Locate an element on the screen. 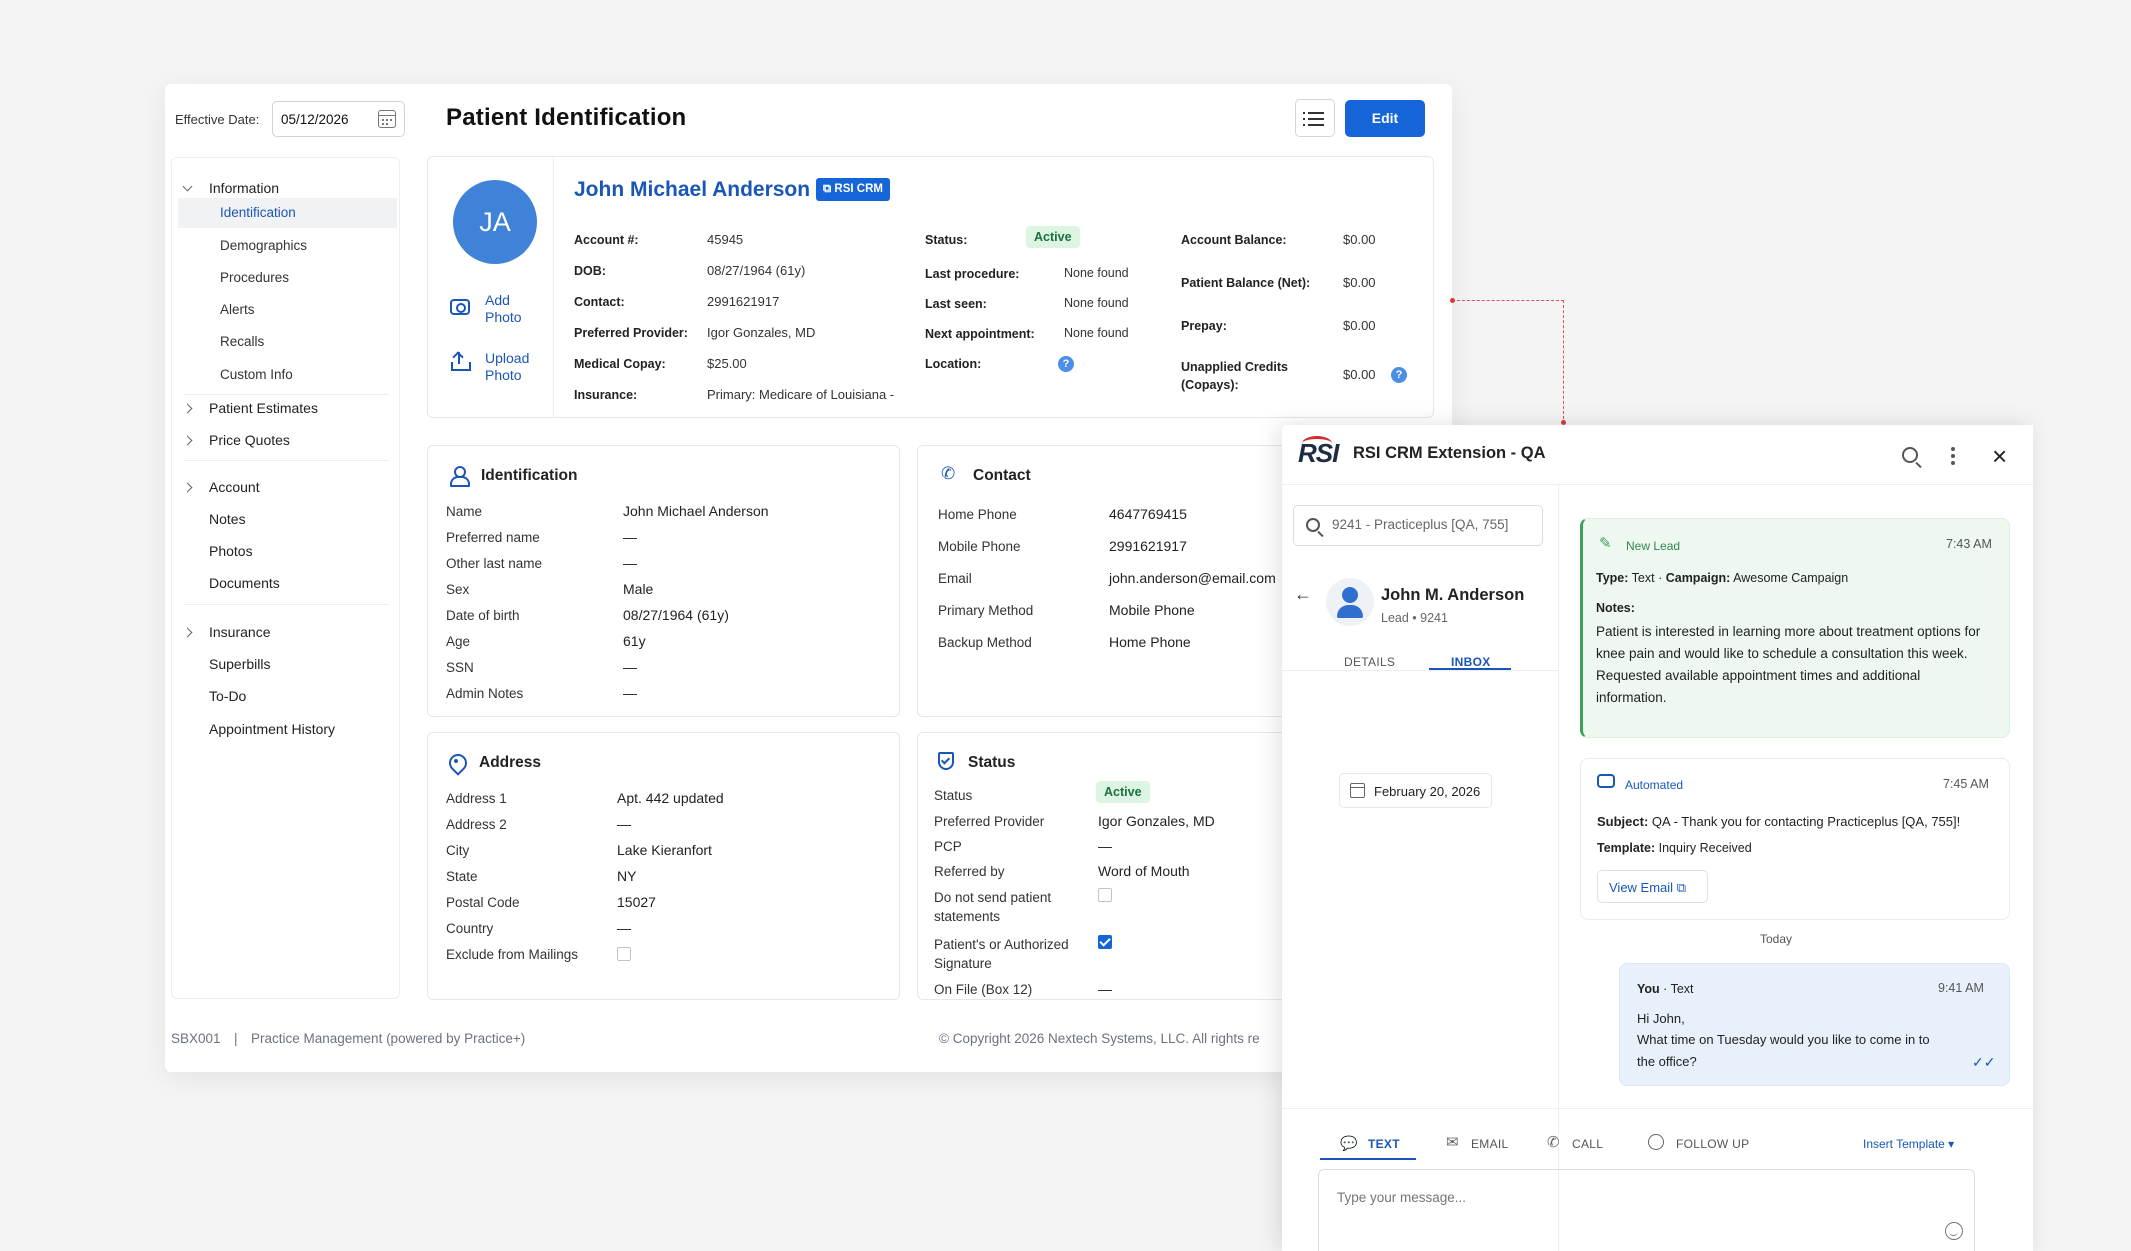 This screenshot has height=1251, width=2131. pcp-value: — is located at coordinates (1105, 846).